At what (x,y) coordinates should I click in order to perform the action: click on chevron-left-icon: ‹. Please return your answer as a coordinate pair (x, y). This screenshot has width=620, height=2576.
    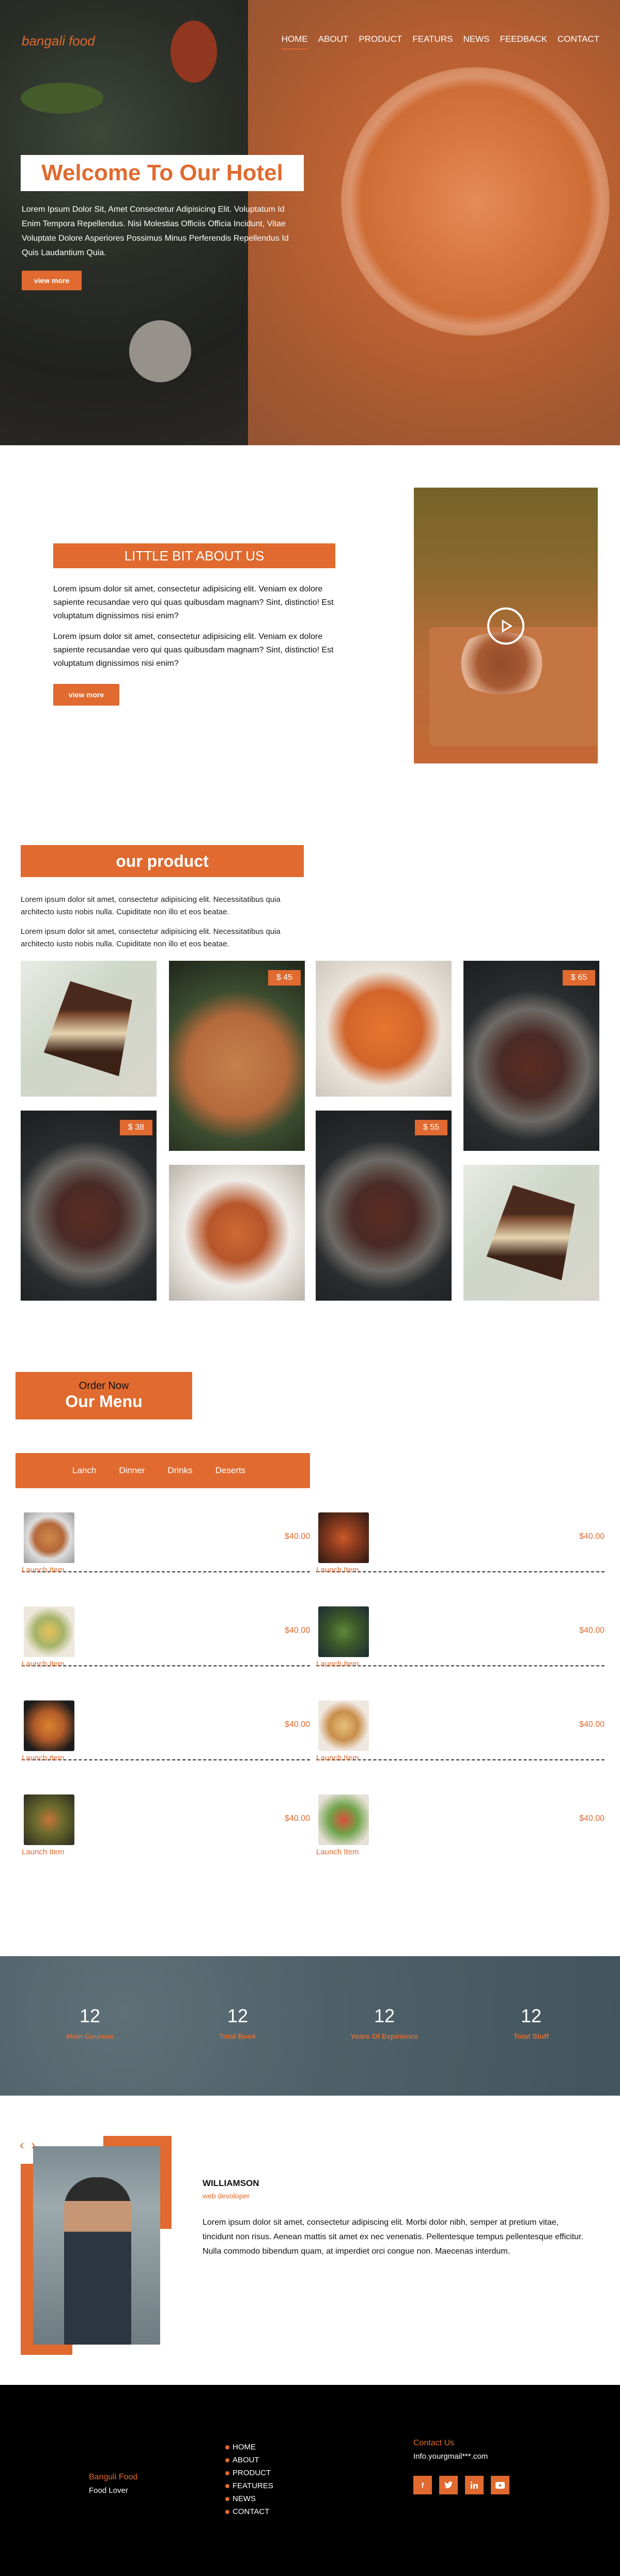
    Looking at the image, I should click on (22, 2145).